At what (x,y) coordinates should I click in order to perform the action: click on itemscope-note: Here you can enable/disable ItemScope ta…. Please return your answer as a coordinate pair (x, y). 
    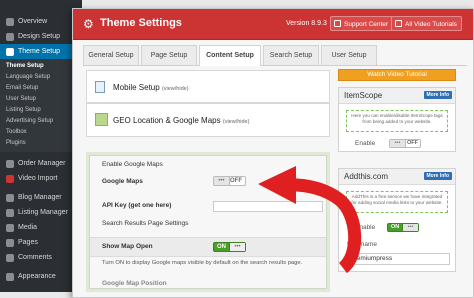
    Looking at the image, I should click on (397, 121).